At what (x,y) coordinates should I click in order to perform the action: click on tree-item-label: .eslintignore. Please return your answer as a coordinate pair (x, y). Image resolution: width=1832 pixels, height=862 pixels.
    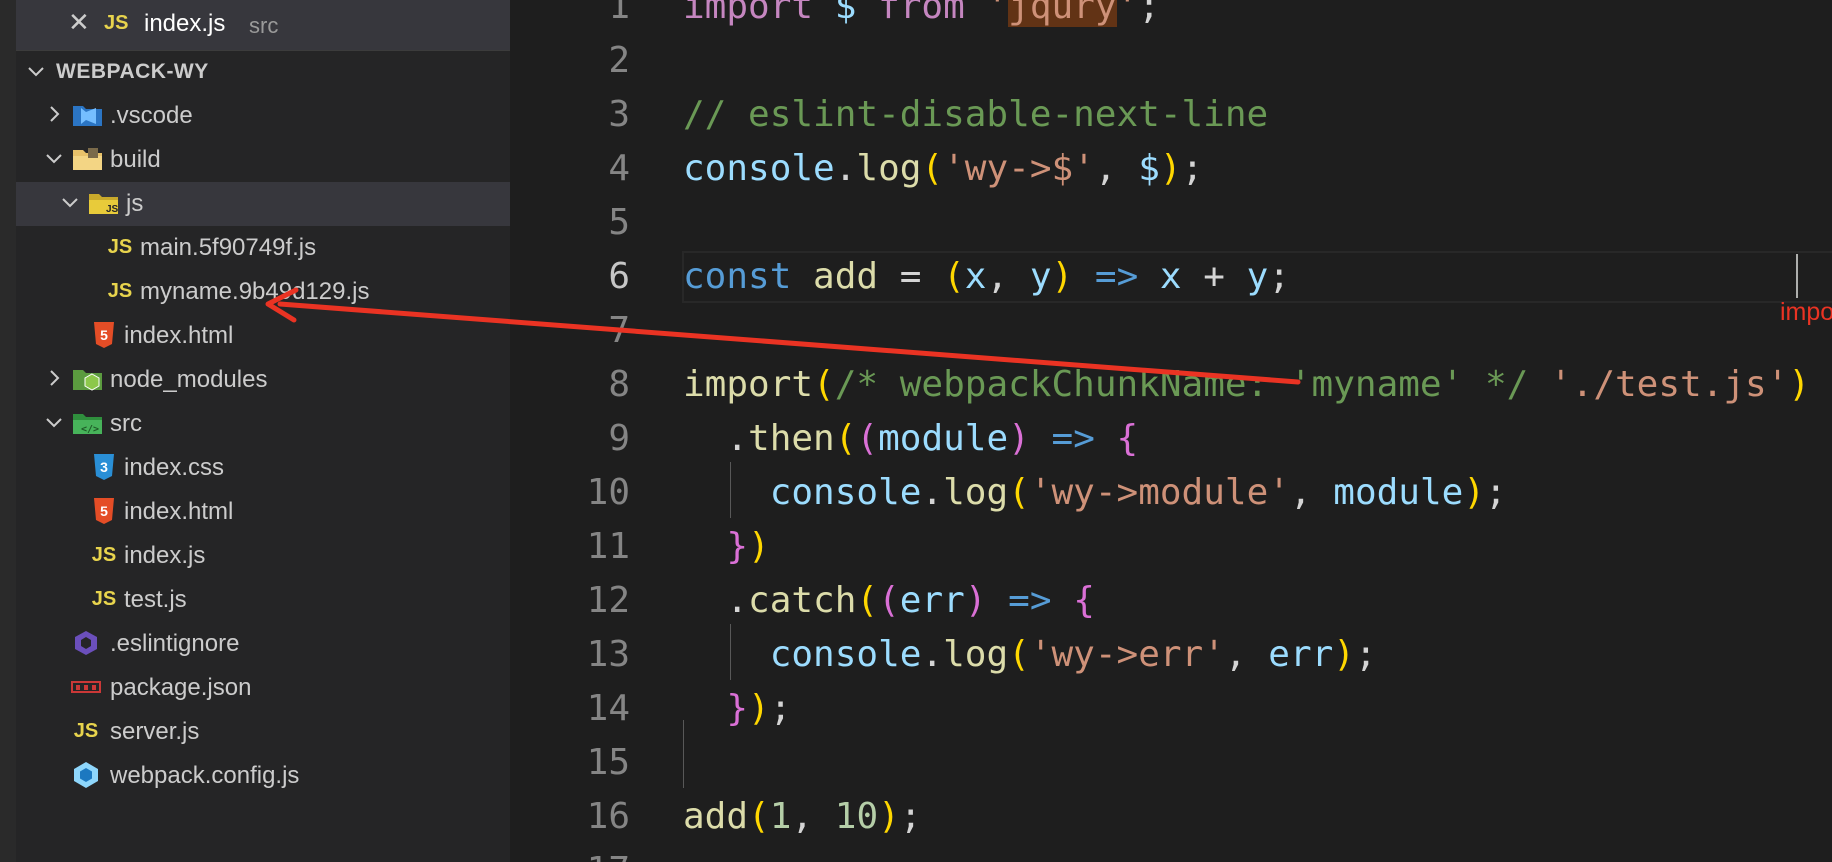
    Looking at the image, I should click on (175, 643).